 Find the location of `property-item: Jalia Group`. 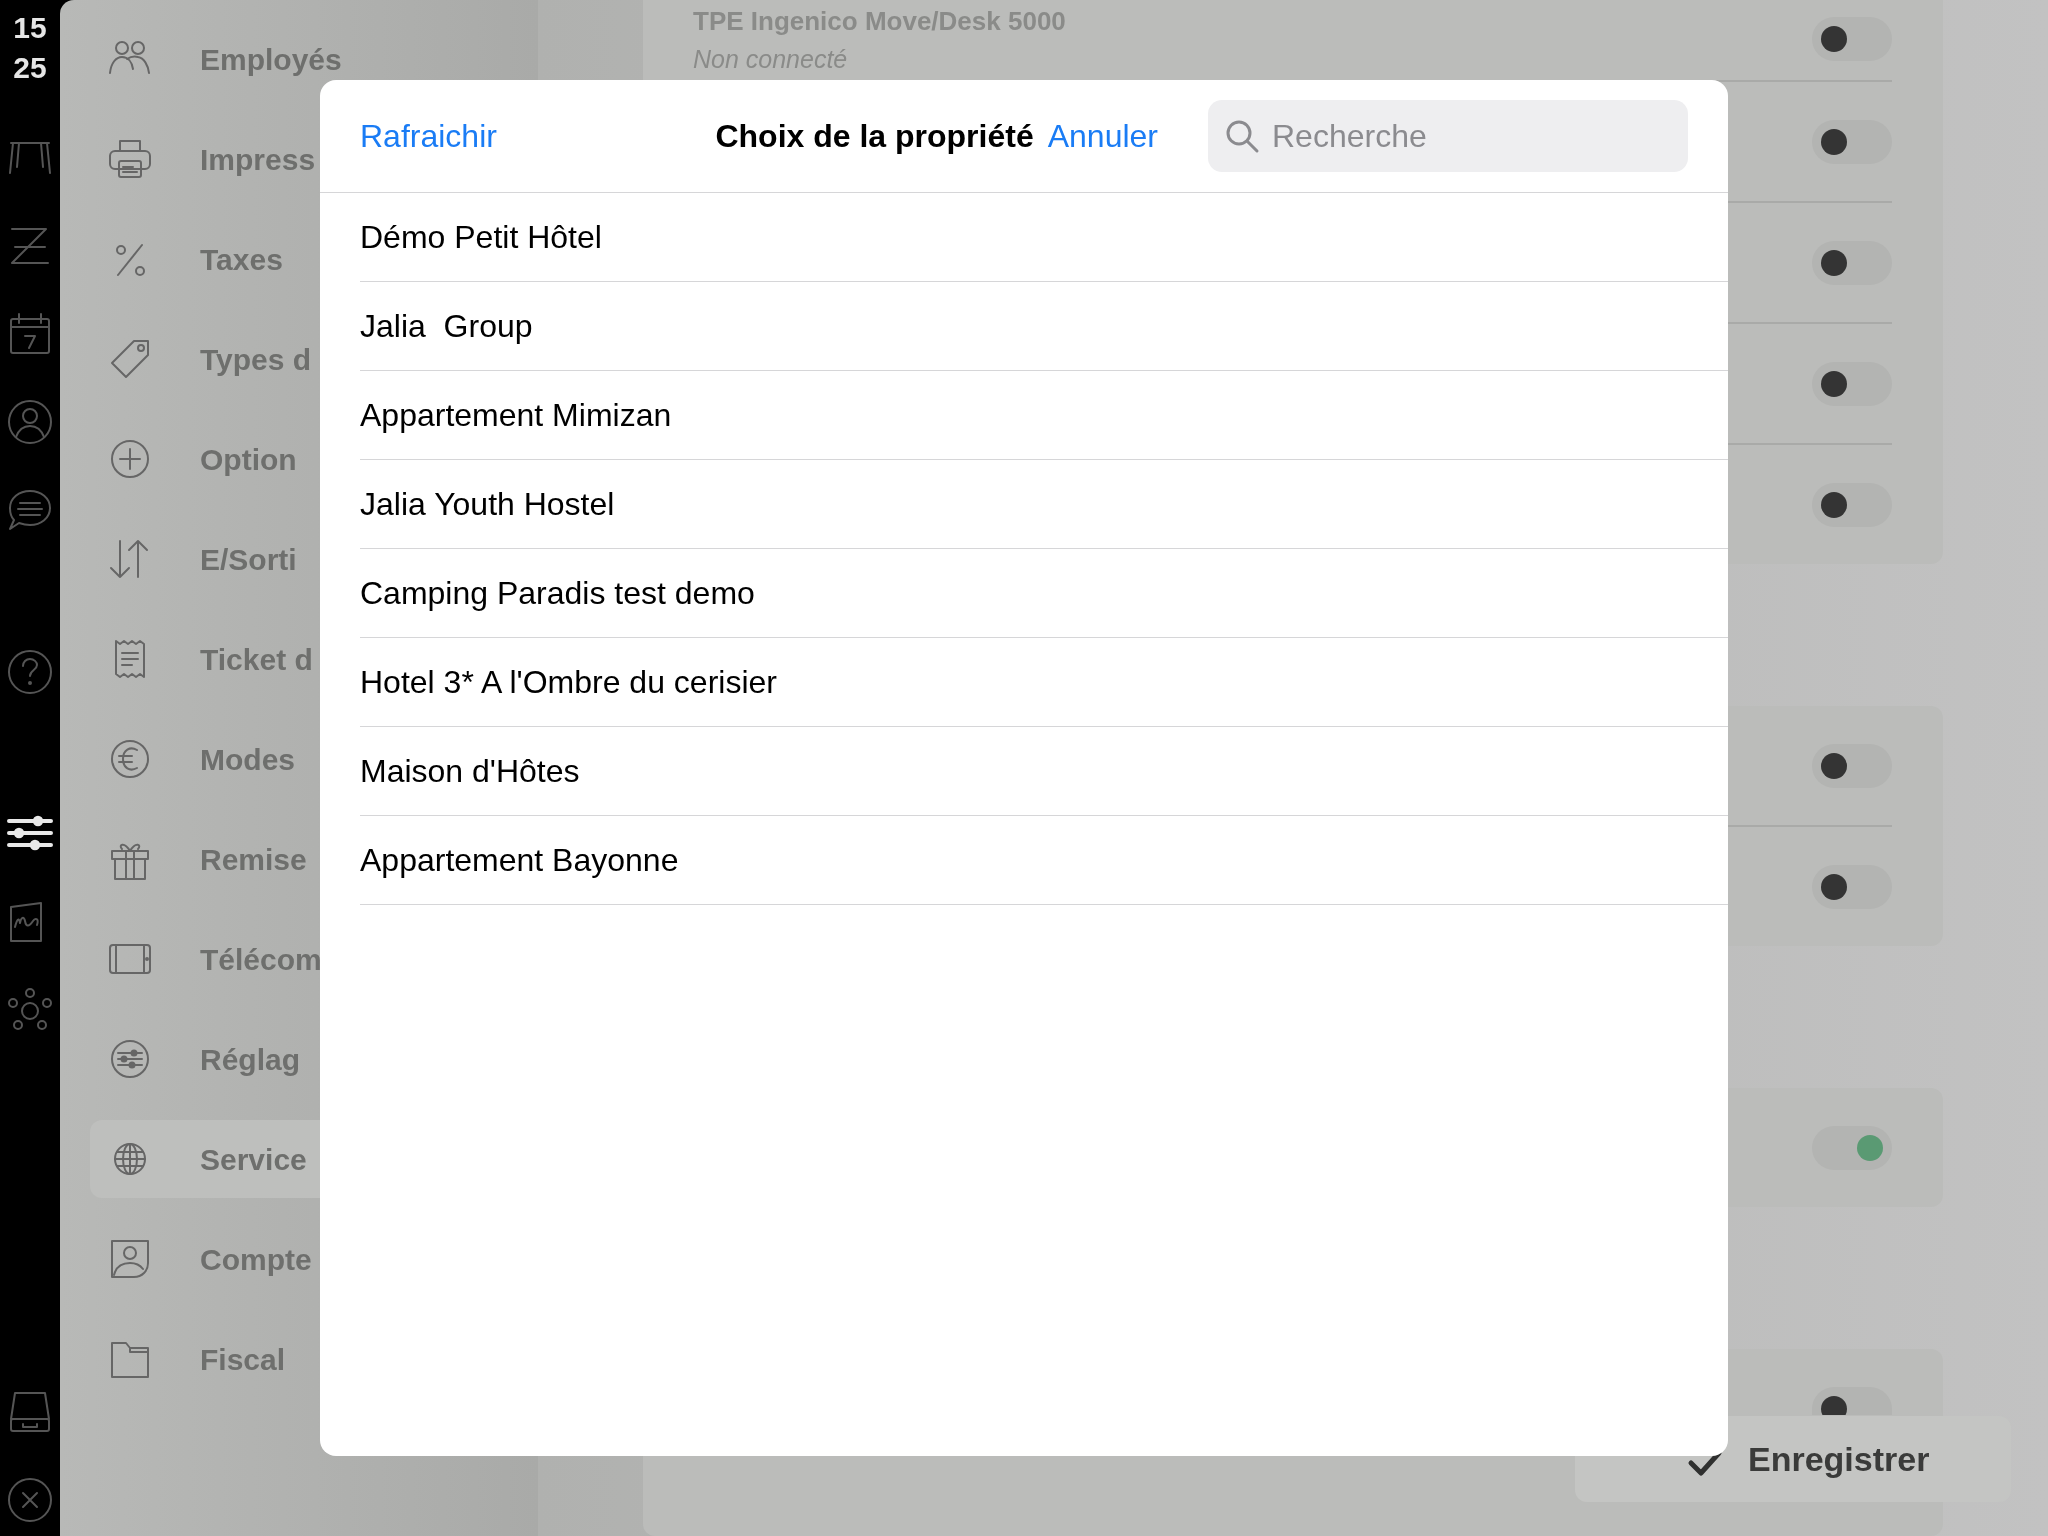

property-item: Jalia Group is located at coordinates (1044, 326).